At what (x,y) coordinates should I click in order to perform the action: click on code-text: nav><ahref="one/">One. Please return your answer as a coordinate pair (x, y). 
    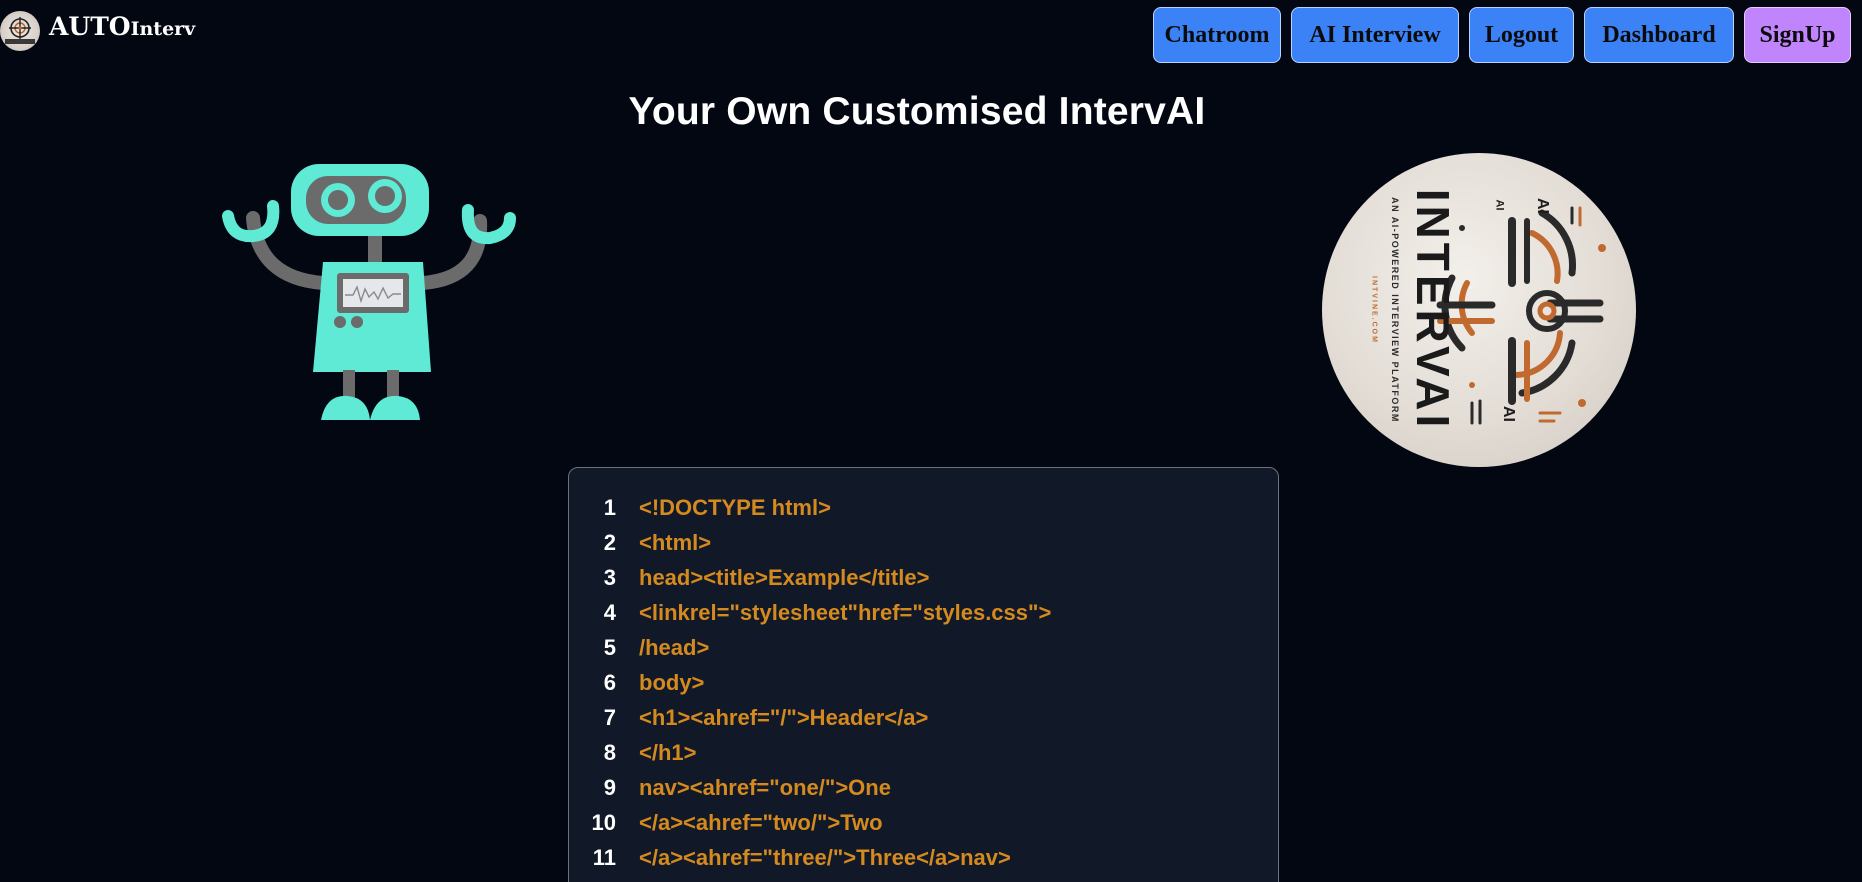
    Looking at the image, I should click on (765, 787).